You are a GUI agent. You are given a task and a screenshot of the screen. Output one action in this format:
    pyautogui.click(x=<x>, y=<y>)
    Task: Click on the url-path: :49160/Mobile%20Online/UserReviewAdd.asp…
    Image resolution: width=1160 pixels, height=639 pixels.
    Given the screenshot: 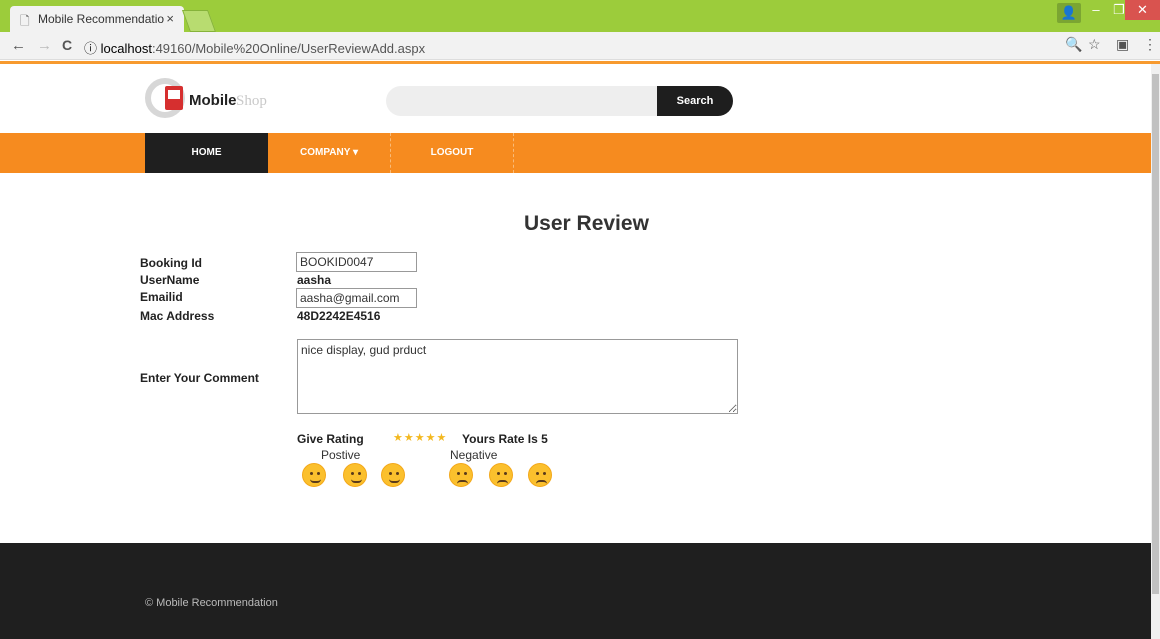 What is the action you would take?
    pyautogui.click(x=288, y=48)
    